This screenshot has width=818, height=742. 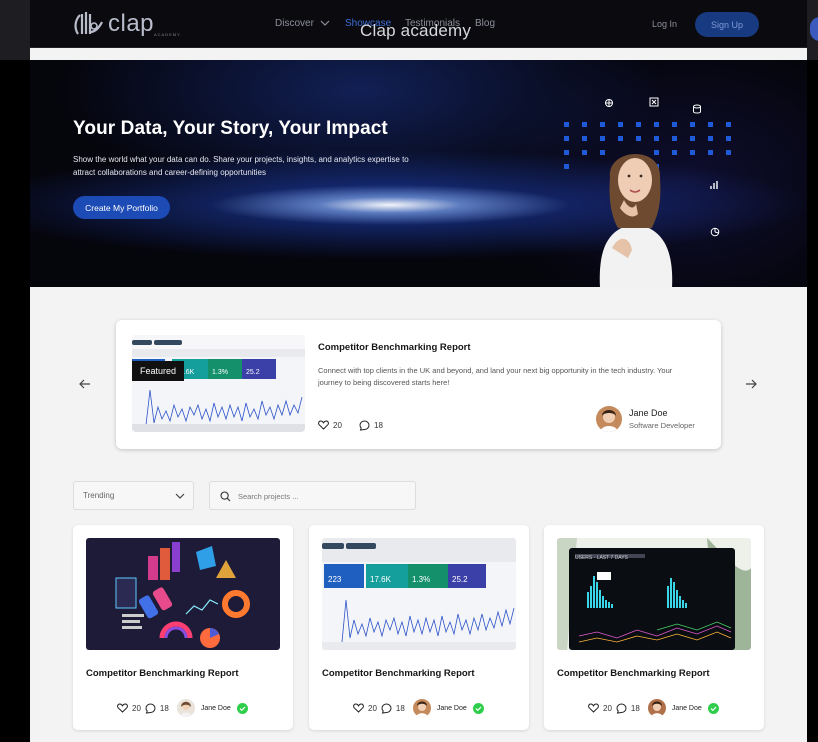 I want to click on hero-person-image, so click(x=636, y=220).